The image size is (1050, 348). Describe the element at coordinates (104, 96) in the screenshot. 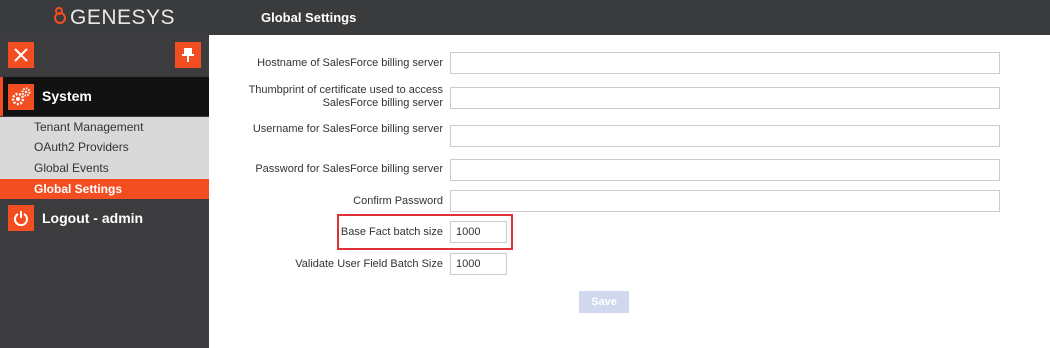

I see `sidebar-section-system: System` at that location.